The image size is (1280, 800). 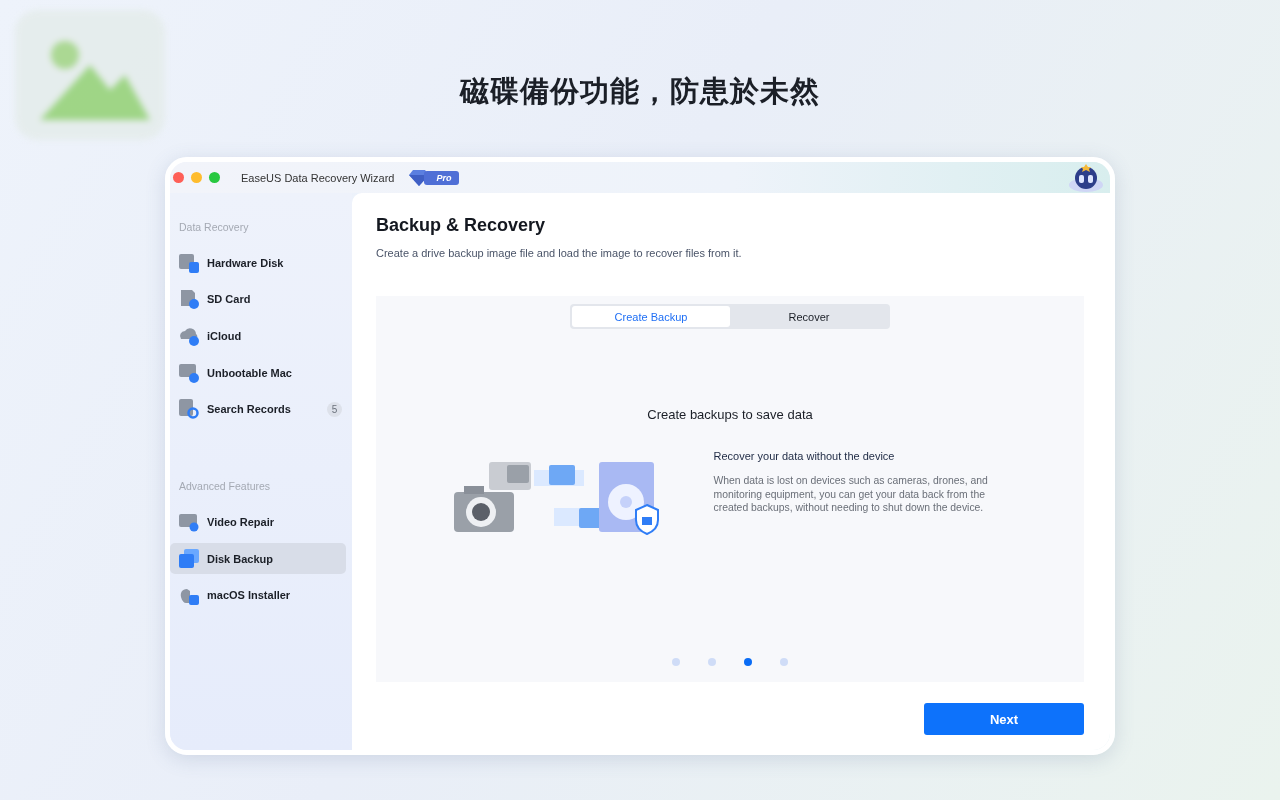 What do you see at coordinates (804, 456) in the screenshot?
I see `slide-title: Recover your data without the device` at bounding box center [804, 456].